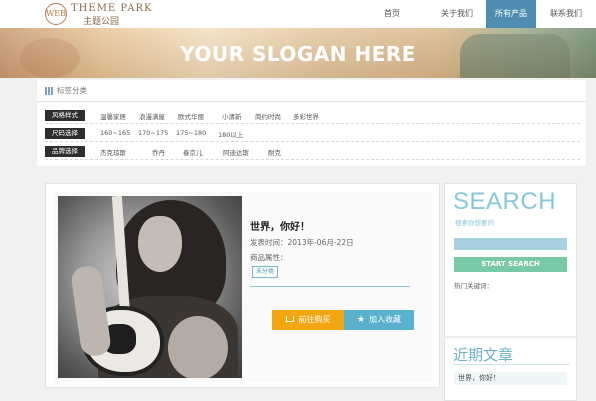 This screenshot has height=401, width=596. What do you see at coordinates (153, 133) in the screenshot?
I see `filter-option: 170~175` at bounding box center [153, 133].